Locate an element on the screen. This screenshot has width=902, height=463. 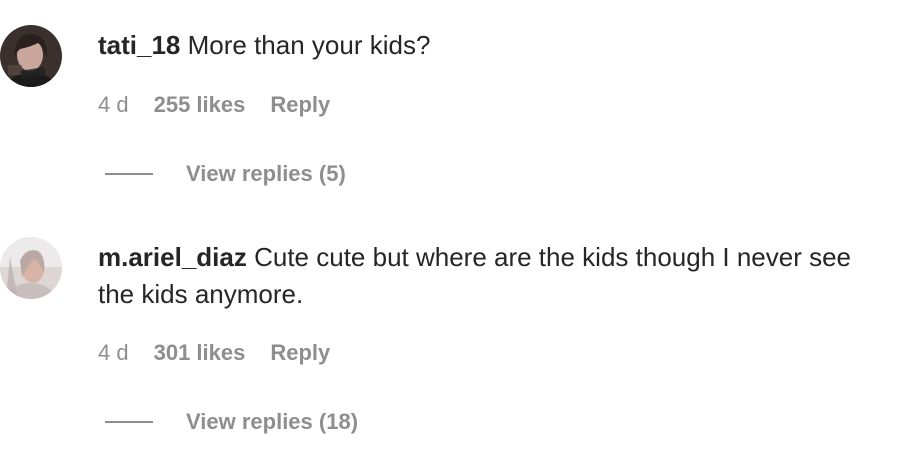
comment-username: m.ariel_diaz is located at coordinates (172, 257).